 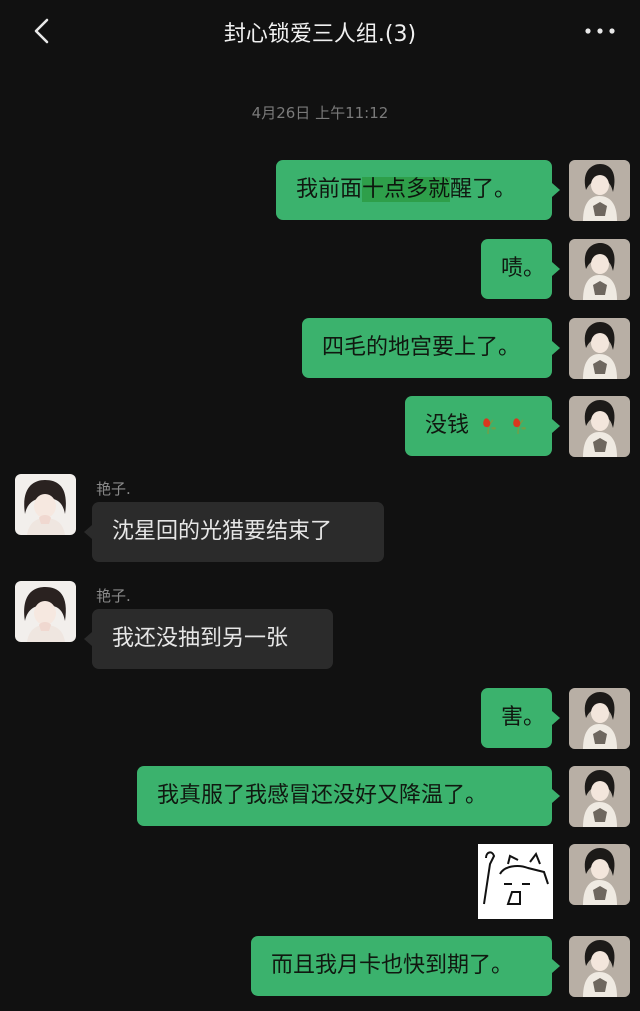 I want to click on message-bubble: 我真服了我感冒还没好又降温了。, so click(x=344, y=796).